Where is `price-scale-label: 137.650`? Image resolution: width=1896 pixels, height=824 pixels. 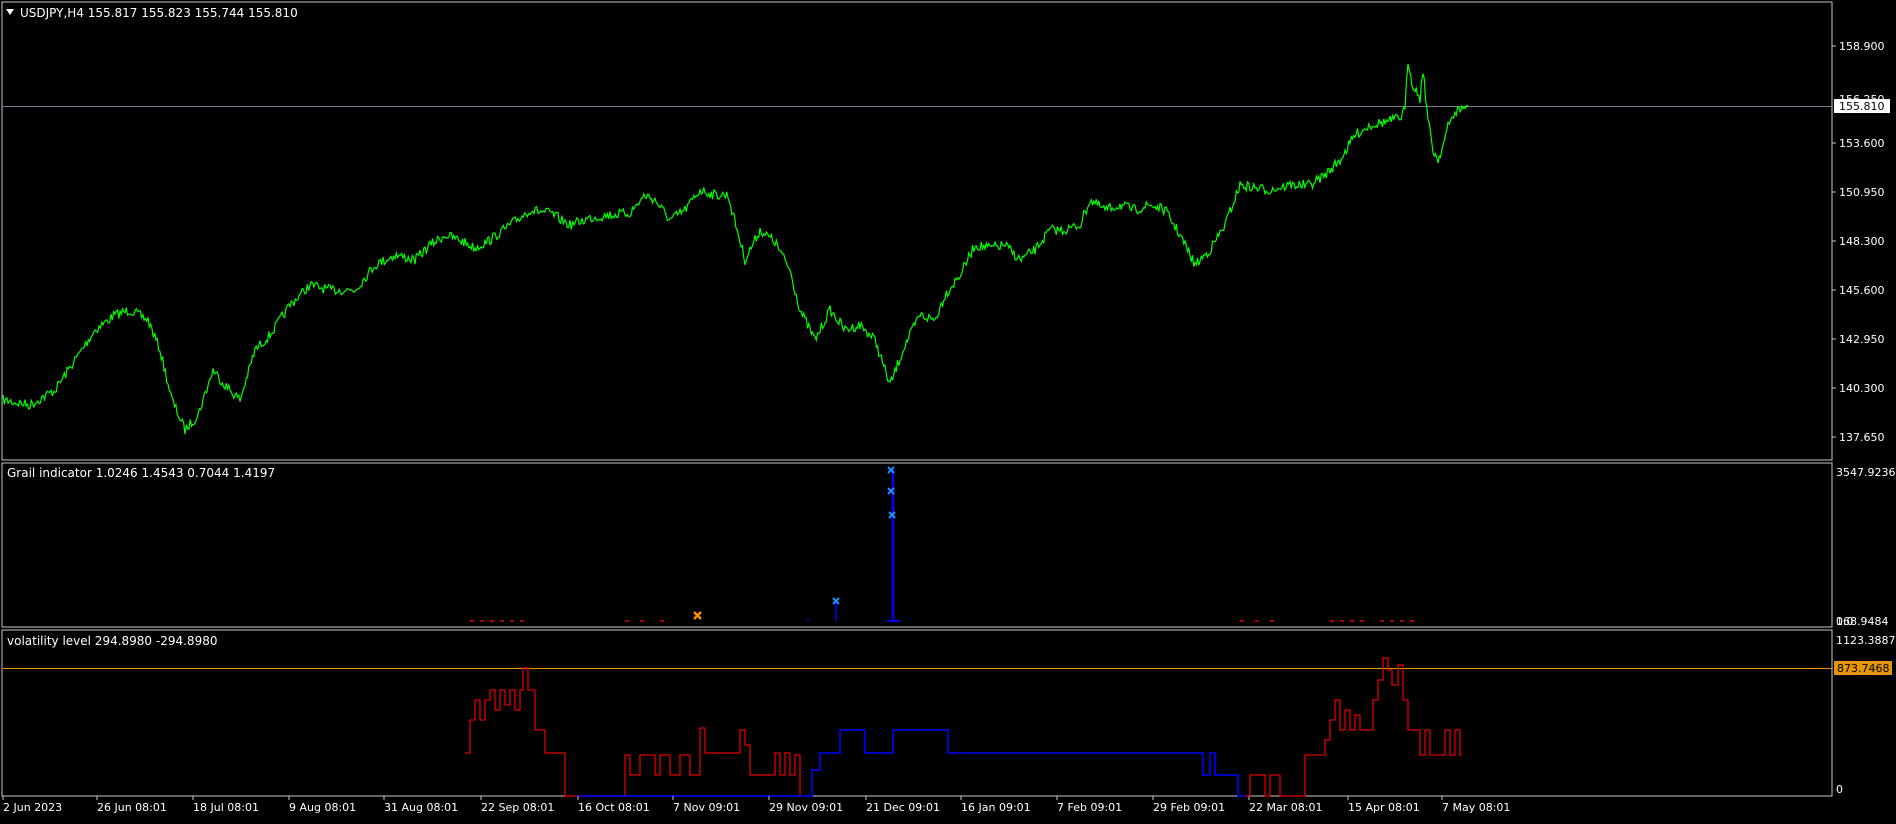 price-scale-label: 137.650 is located at coordinates (1862, 437).